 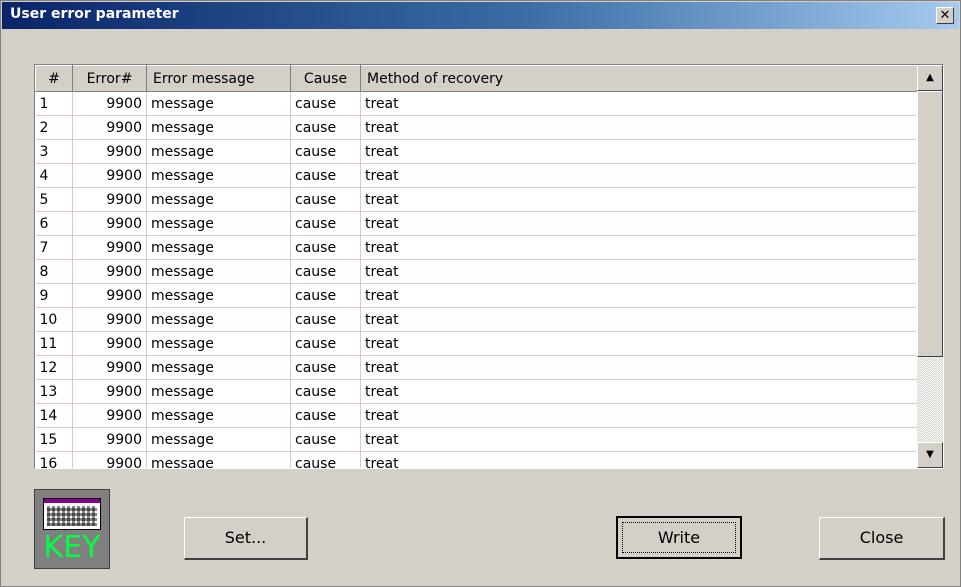 What do you see at coordinates (54, 343) in the screenshot?
I see `cell-index: 11` at bounding box center [54, 343].